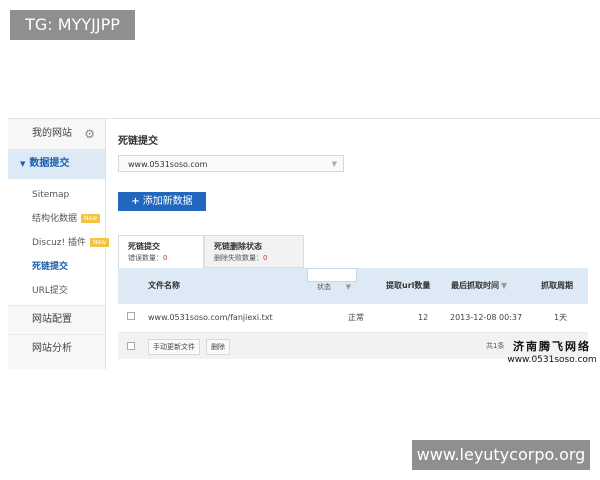 This screenshot has height=480, width=600. What do you see at coordinates (167, 201) in the screenshot?
I see `add-button-label: 添加新数据` at bounding box center [167, 201].